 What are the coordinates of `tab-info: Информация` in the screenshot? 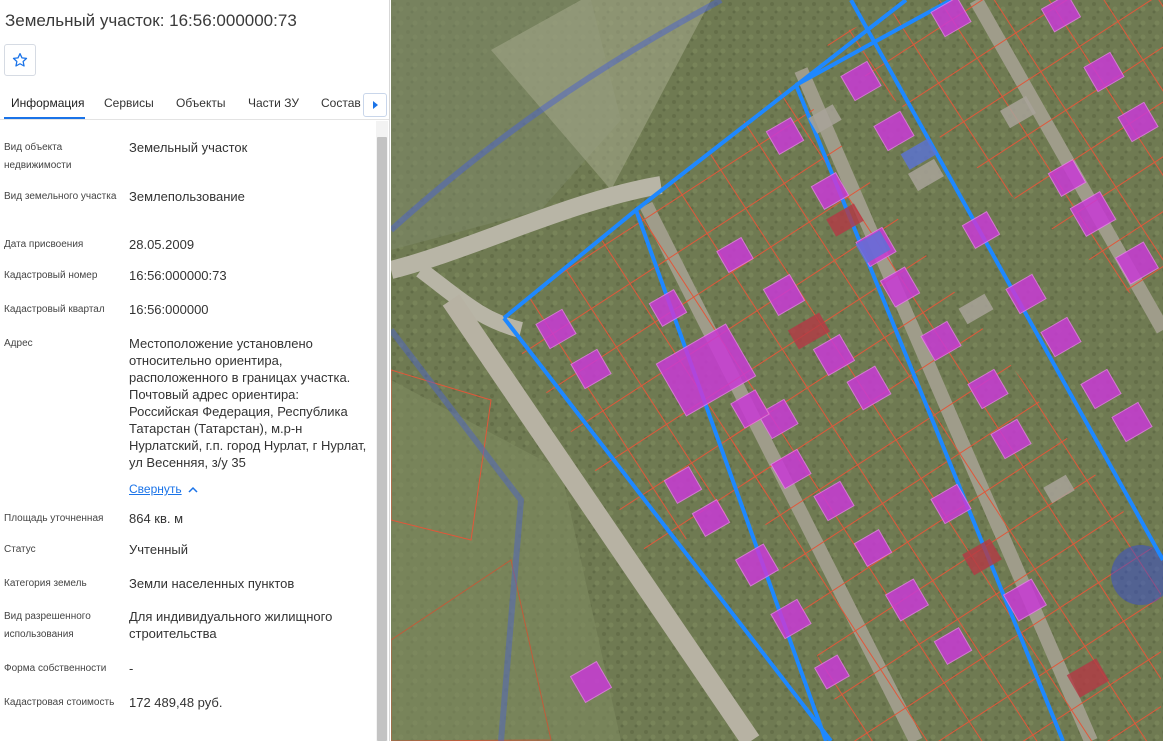 It's located at (47, 103).